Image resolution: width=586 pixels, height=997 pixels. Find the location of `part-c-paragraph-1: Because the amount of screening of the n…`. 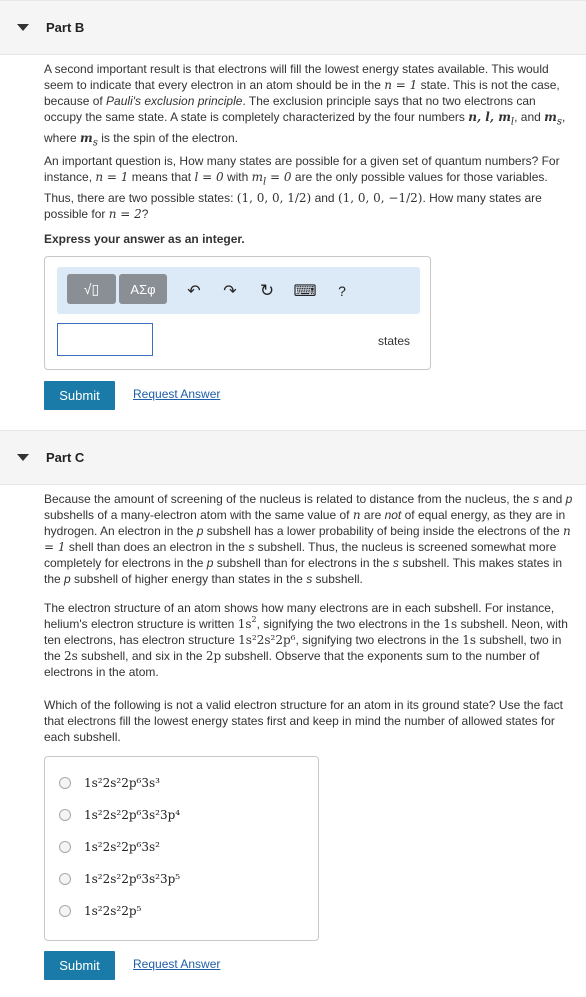

part-c-paragraph-1: Because the amount of screening of the n… is located at coordinates (308, 539).